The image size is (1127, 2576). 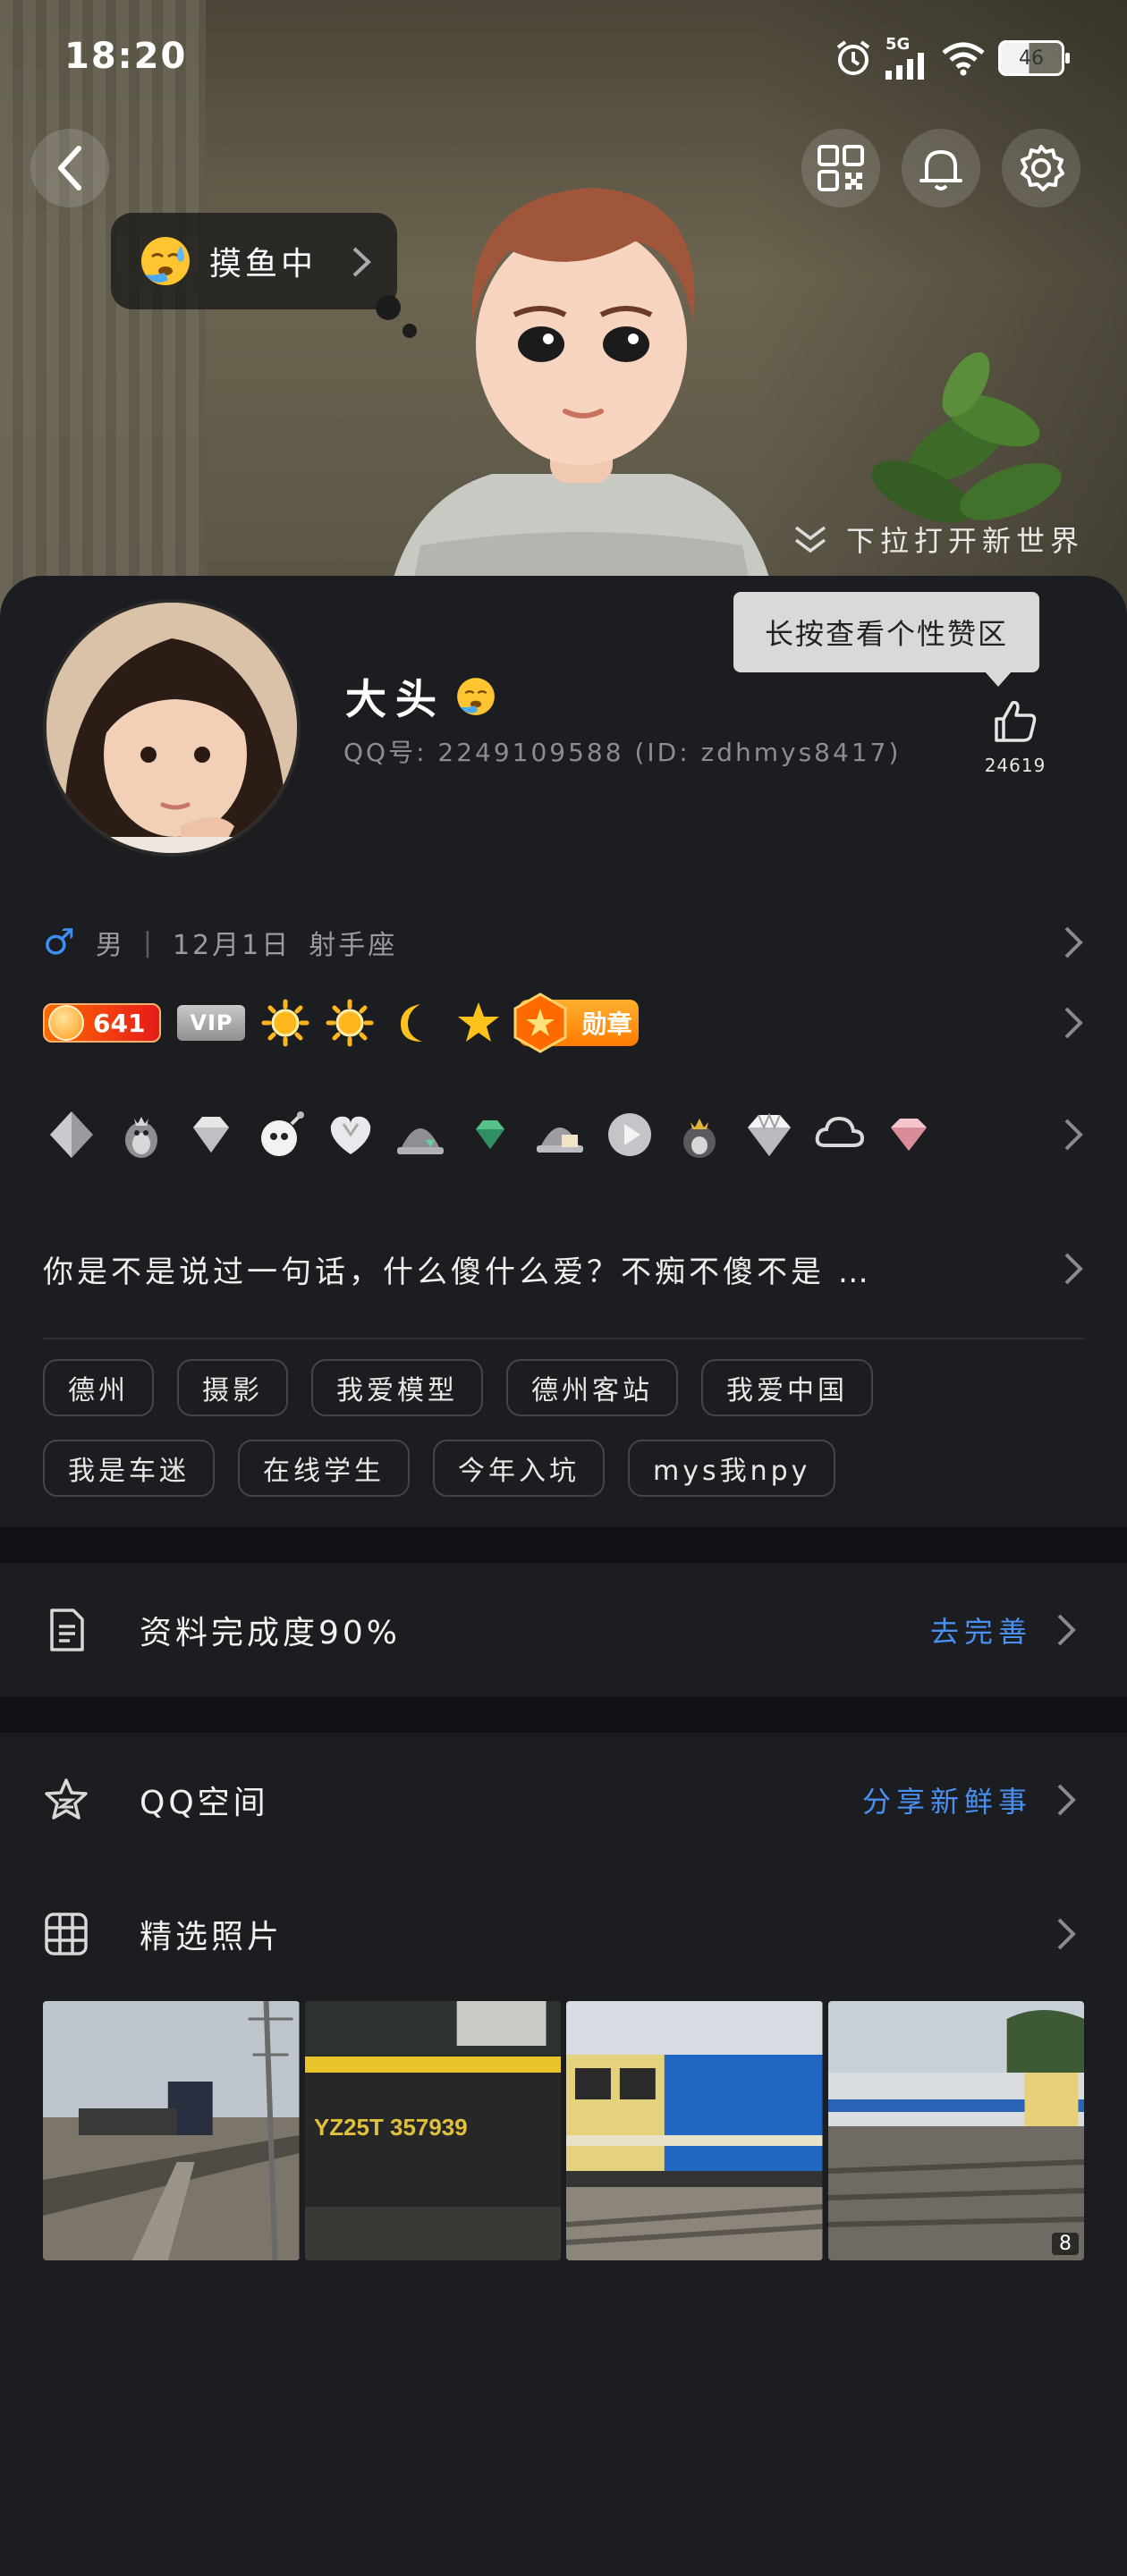 What do you see at coordinates (66, 1023) in the screenshot?
I see `crown-coin-icon` at bounding box center [66, 1023].